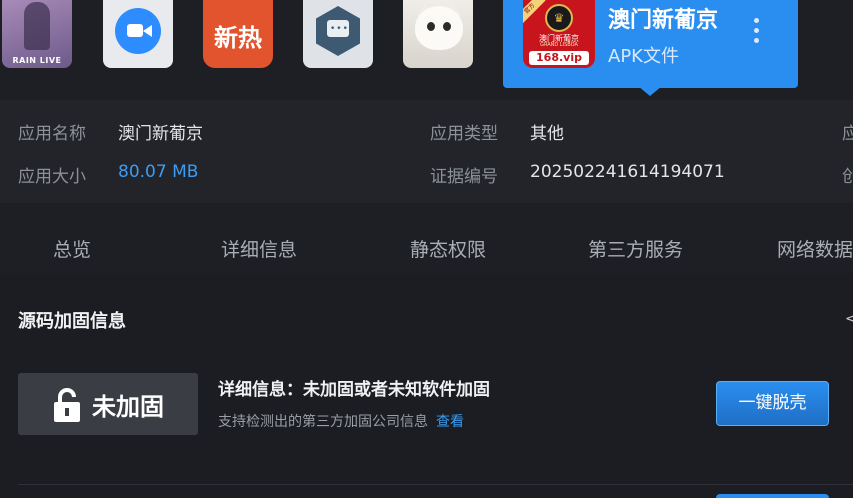 The image size is (853, 498). Describe the element at coordinates (627, 172) in the screenshot. I see `evidence-number-value: 202502241614194071` at that location.